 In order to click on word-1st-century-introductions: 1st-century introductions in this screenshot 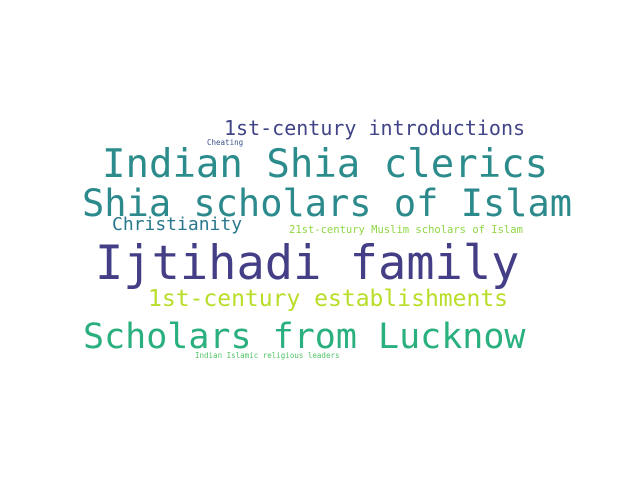, I will do `click(375, 128)`.